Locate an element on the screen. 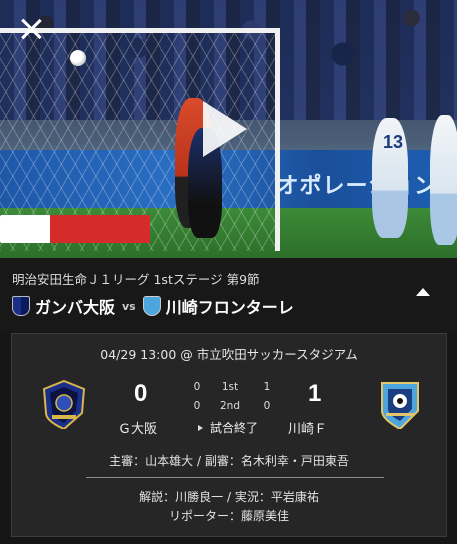 The image size is (457, 544). play-icon is located at coordinates (225, 129).